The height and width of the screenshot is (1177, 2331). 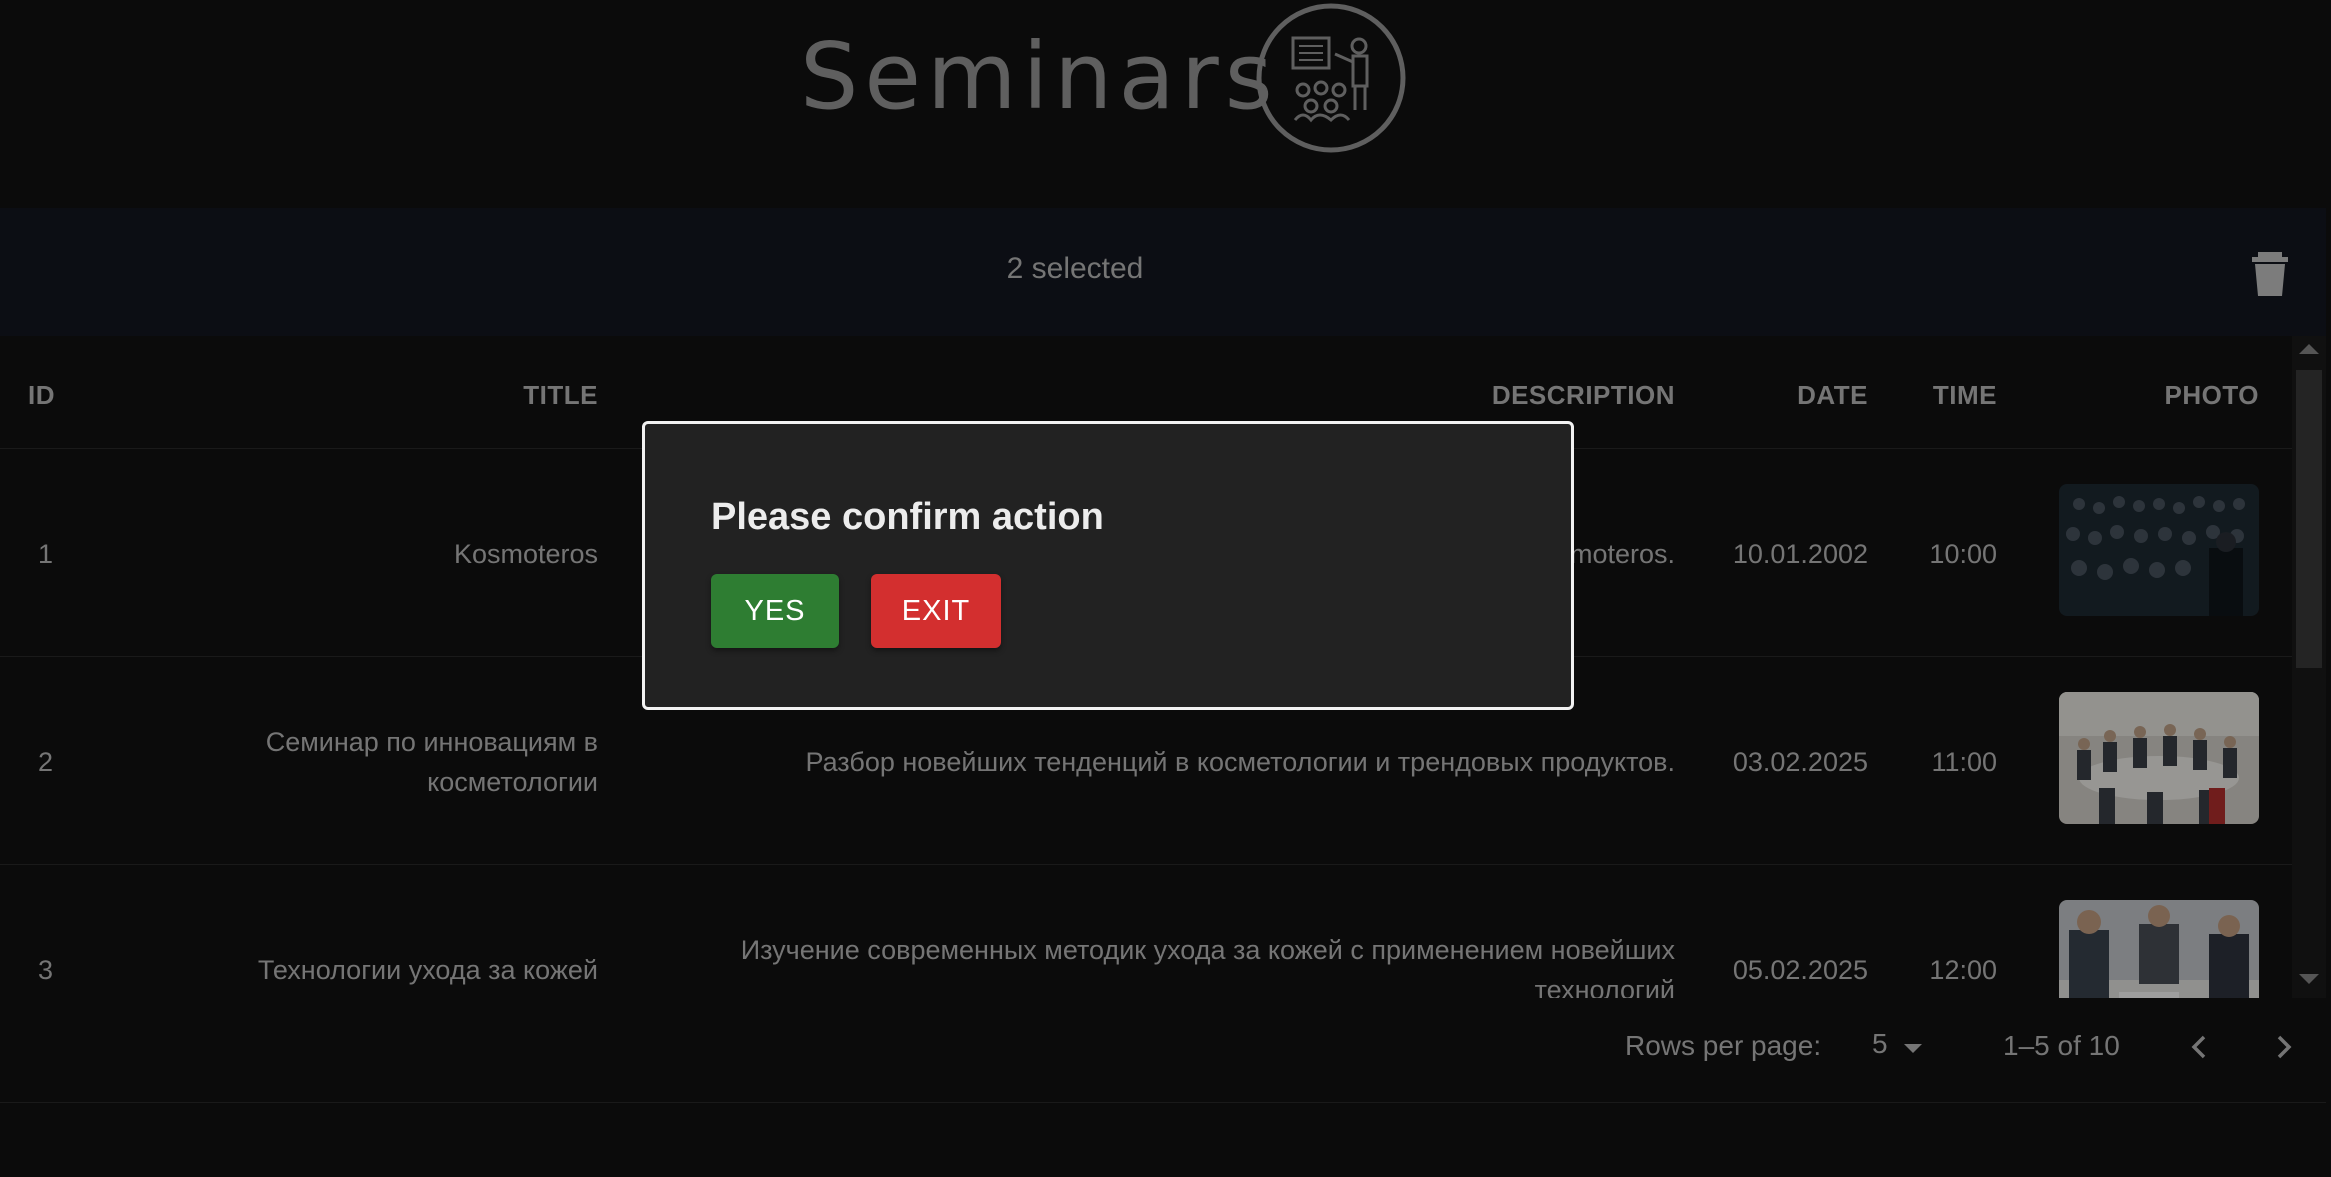 I want to click on yes-button: YES, so click(x=775, y=611).